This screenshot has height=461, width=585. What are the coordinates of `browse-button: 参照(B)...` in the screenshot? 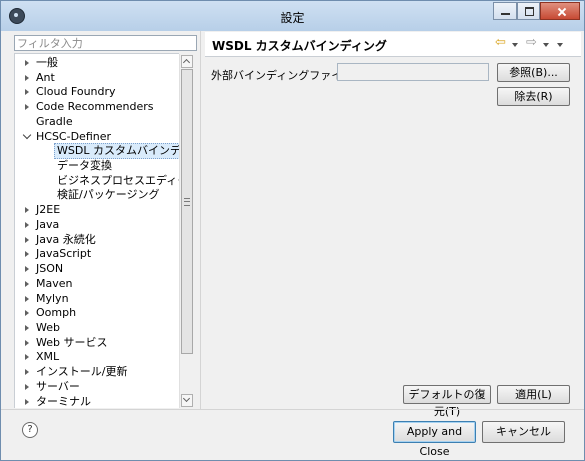 It's located at (533, 72).